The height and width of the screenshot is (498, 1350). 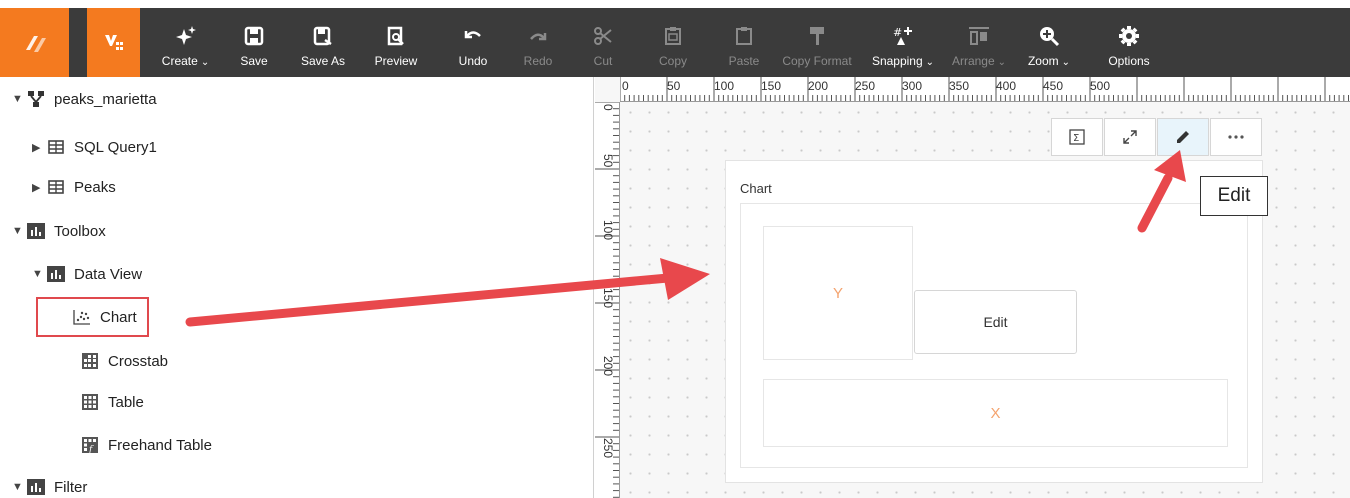 I want to click on chart-item-label: Chart, so click(x=118, y=317).